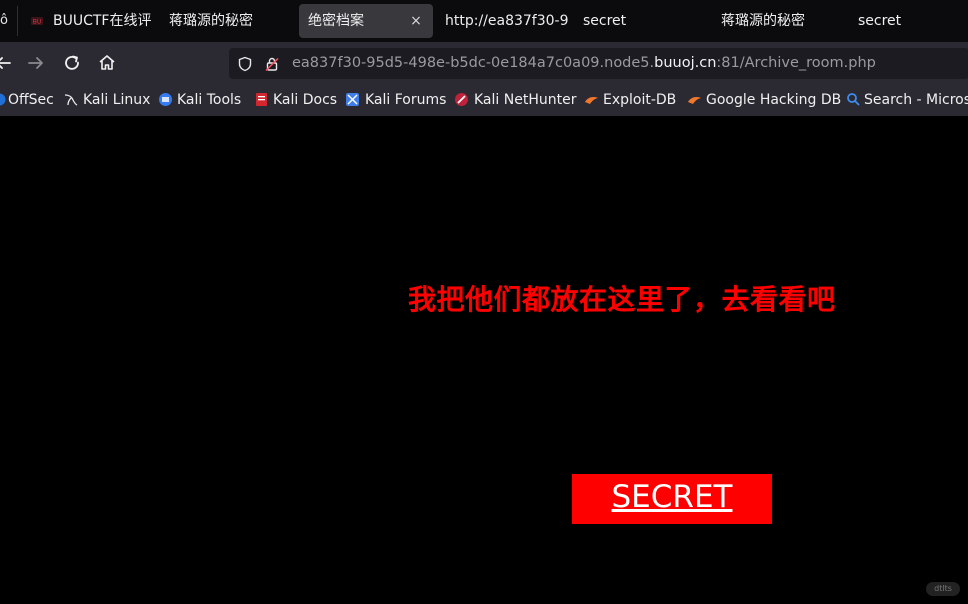 This screenshot has height=604, width=968. Describe the element at coordinates (71, 100) in the screenshot. I see `kali-dragon-icon` at that location.